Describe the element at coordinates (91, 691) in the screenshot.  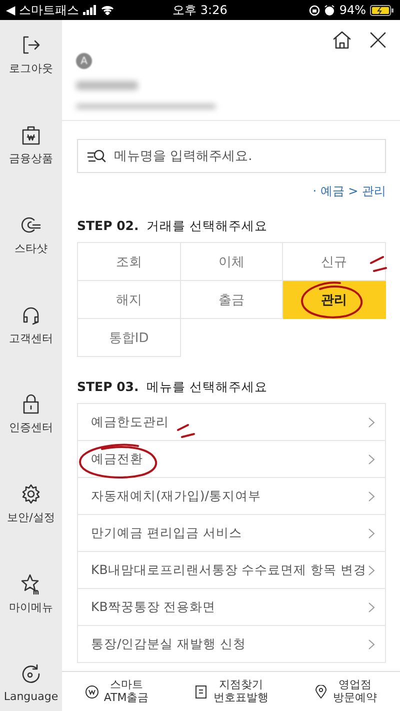
I see `atm-icon` at that location.